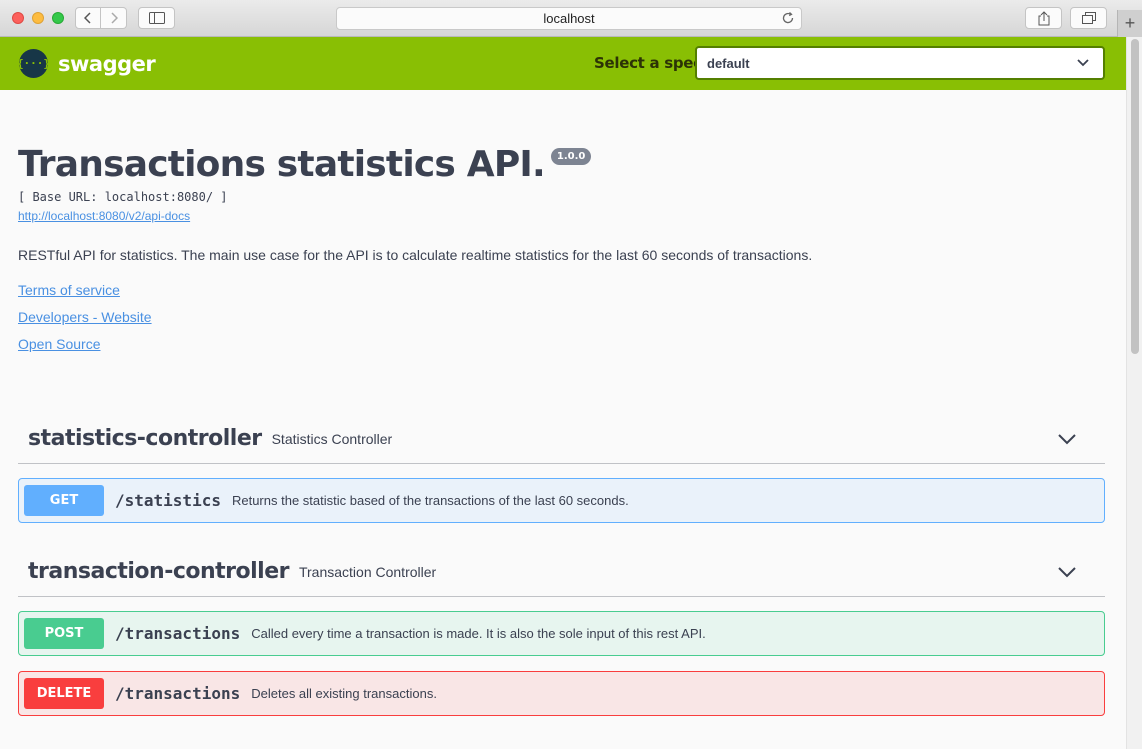 Image resolution: width=1142 pixels, height=749 pixels. I want to click on sidebar-toggle-button, so click(156, 18).